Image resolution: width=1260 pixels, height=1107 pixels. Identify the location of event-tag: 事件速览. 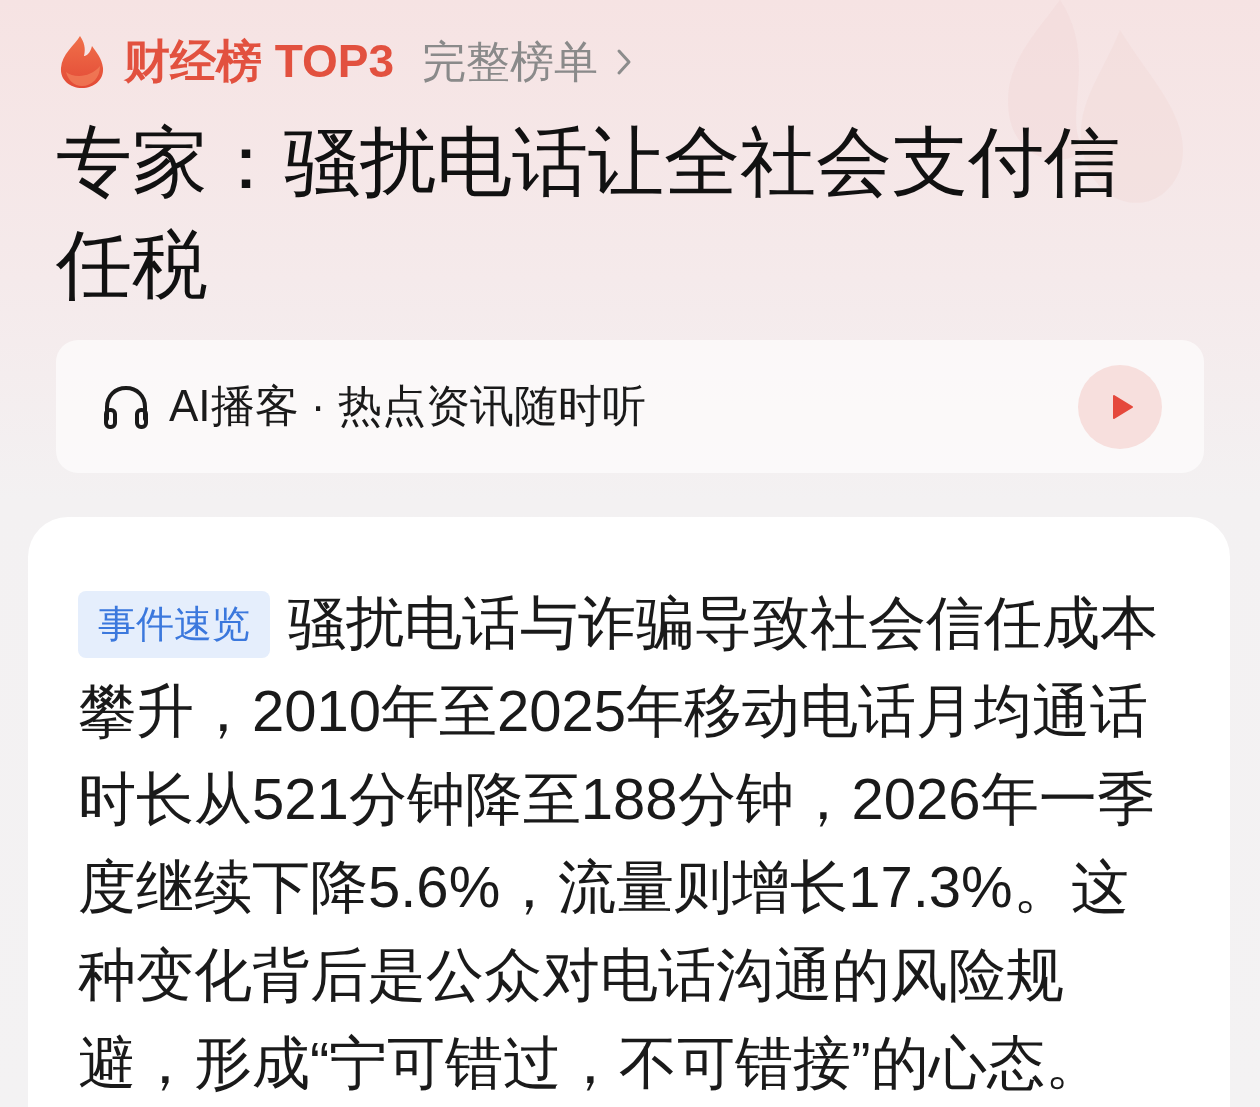
(174, 624).